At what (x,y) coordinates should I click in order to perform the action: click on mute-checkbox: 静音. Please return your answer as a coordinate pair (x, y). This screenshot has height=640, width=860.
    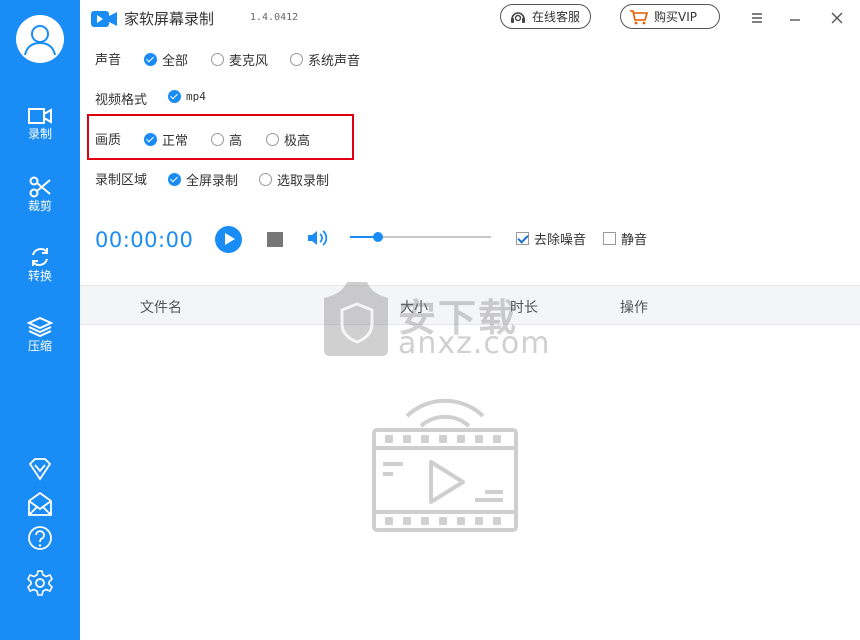
    Looking at the image, I should click on (625, 238).